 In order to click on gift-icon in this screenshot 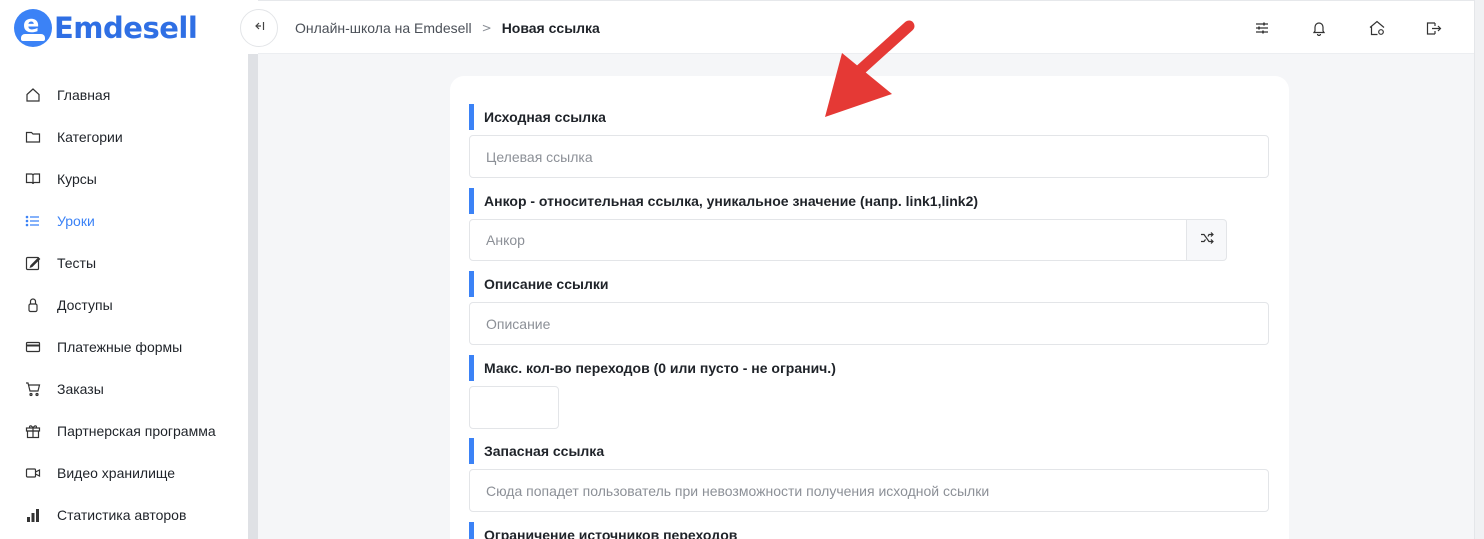, I will do `click(32, 431)`.